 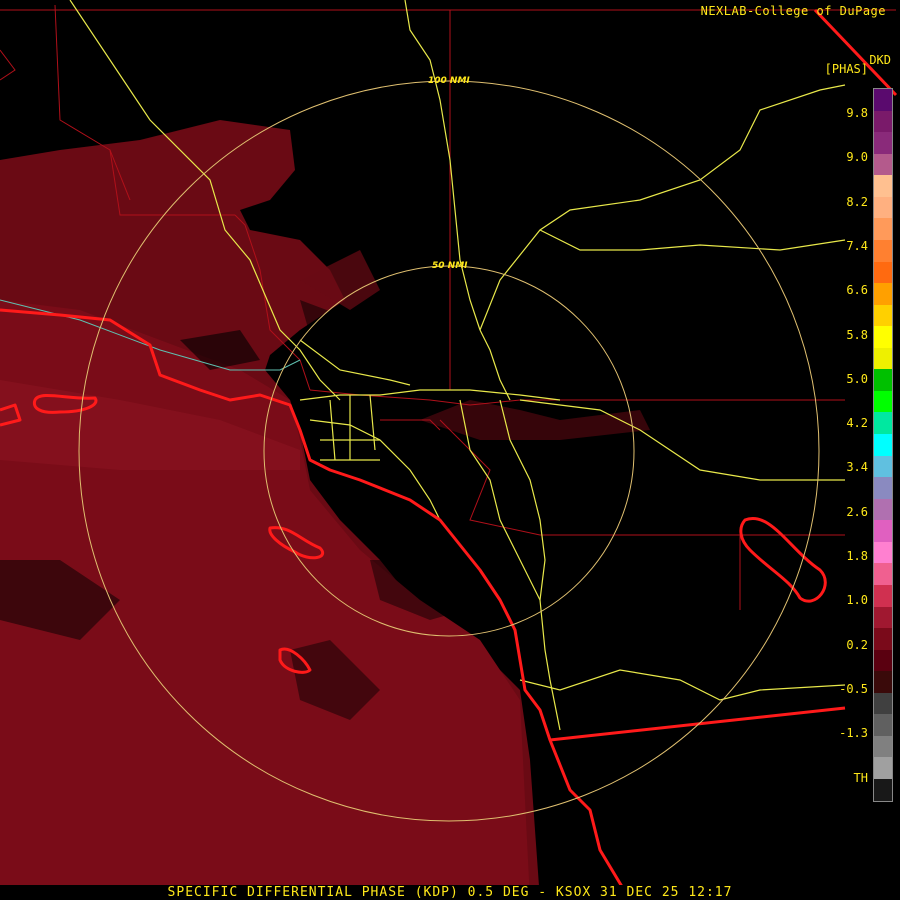 I want to click on color-scale-tick: 7.4, so click(x=857, y=245).